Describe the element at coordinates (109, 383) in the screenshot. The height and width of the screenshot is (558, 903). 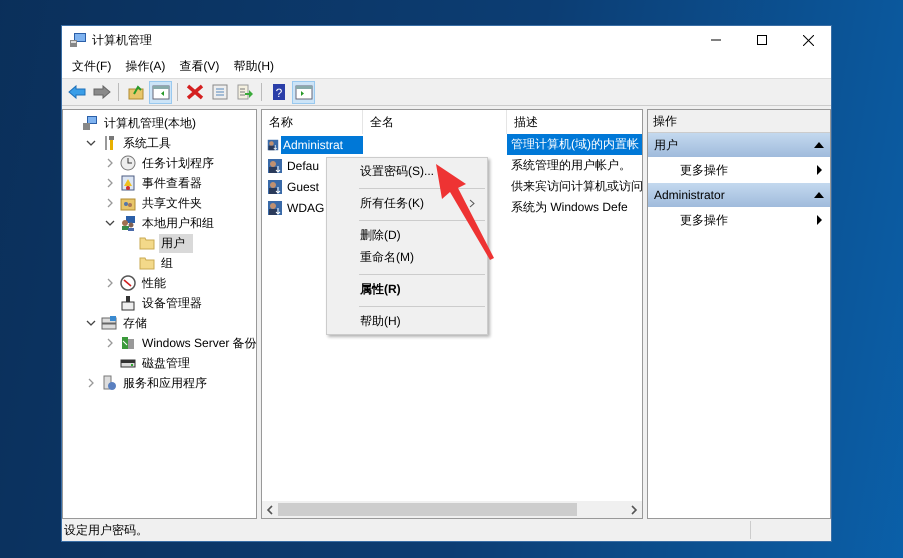
I see `services-icon` at that location.